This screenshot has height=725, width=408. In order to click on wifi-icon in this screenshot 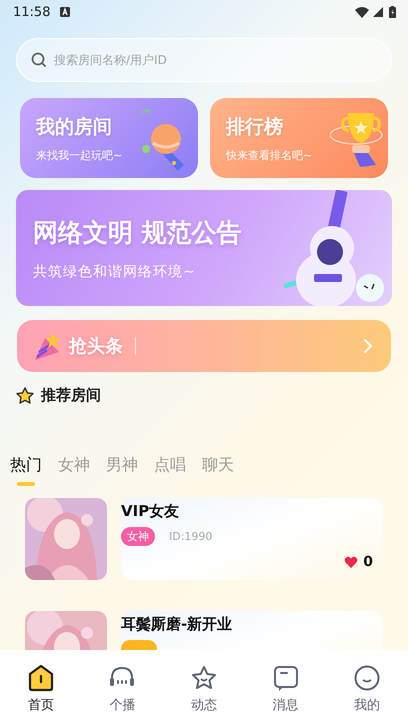, I will do `click(362, 12)`.